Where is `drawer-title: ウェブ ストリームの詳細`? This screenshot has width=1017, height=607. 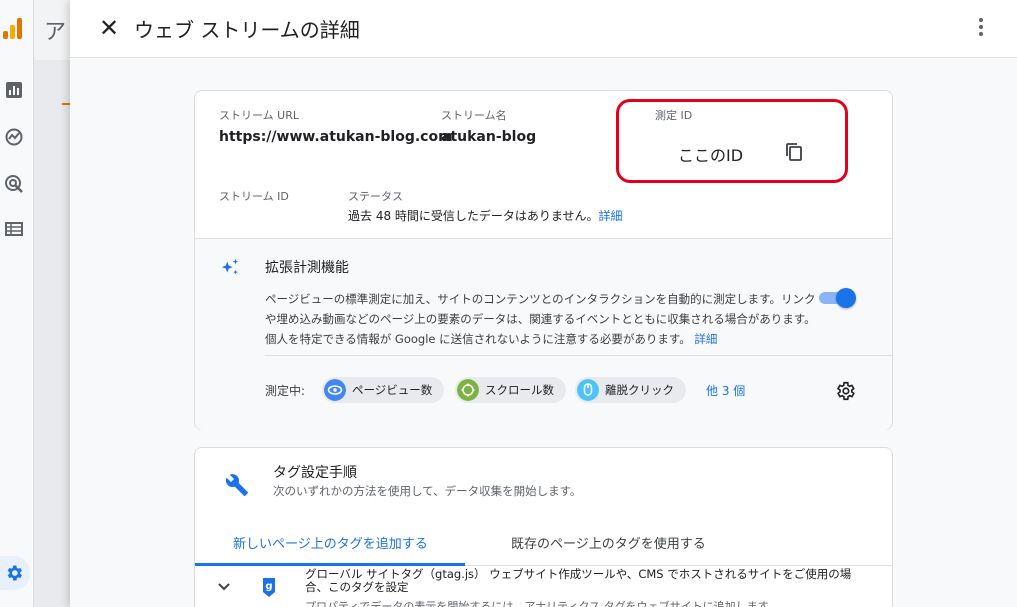
drawer-title: ウェブ ストリームの詳細 is located at coordinates (247, 30).